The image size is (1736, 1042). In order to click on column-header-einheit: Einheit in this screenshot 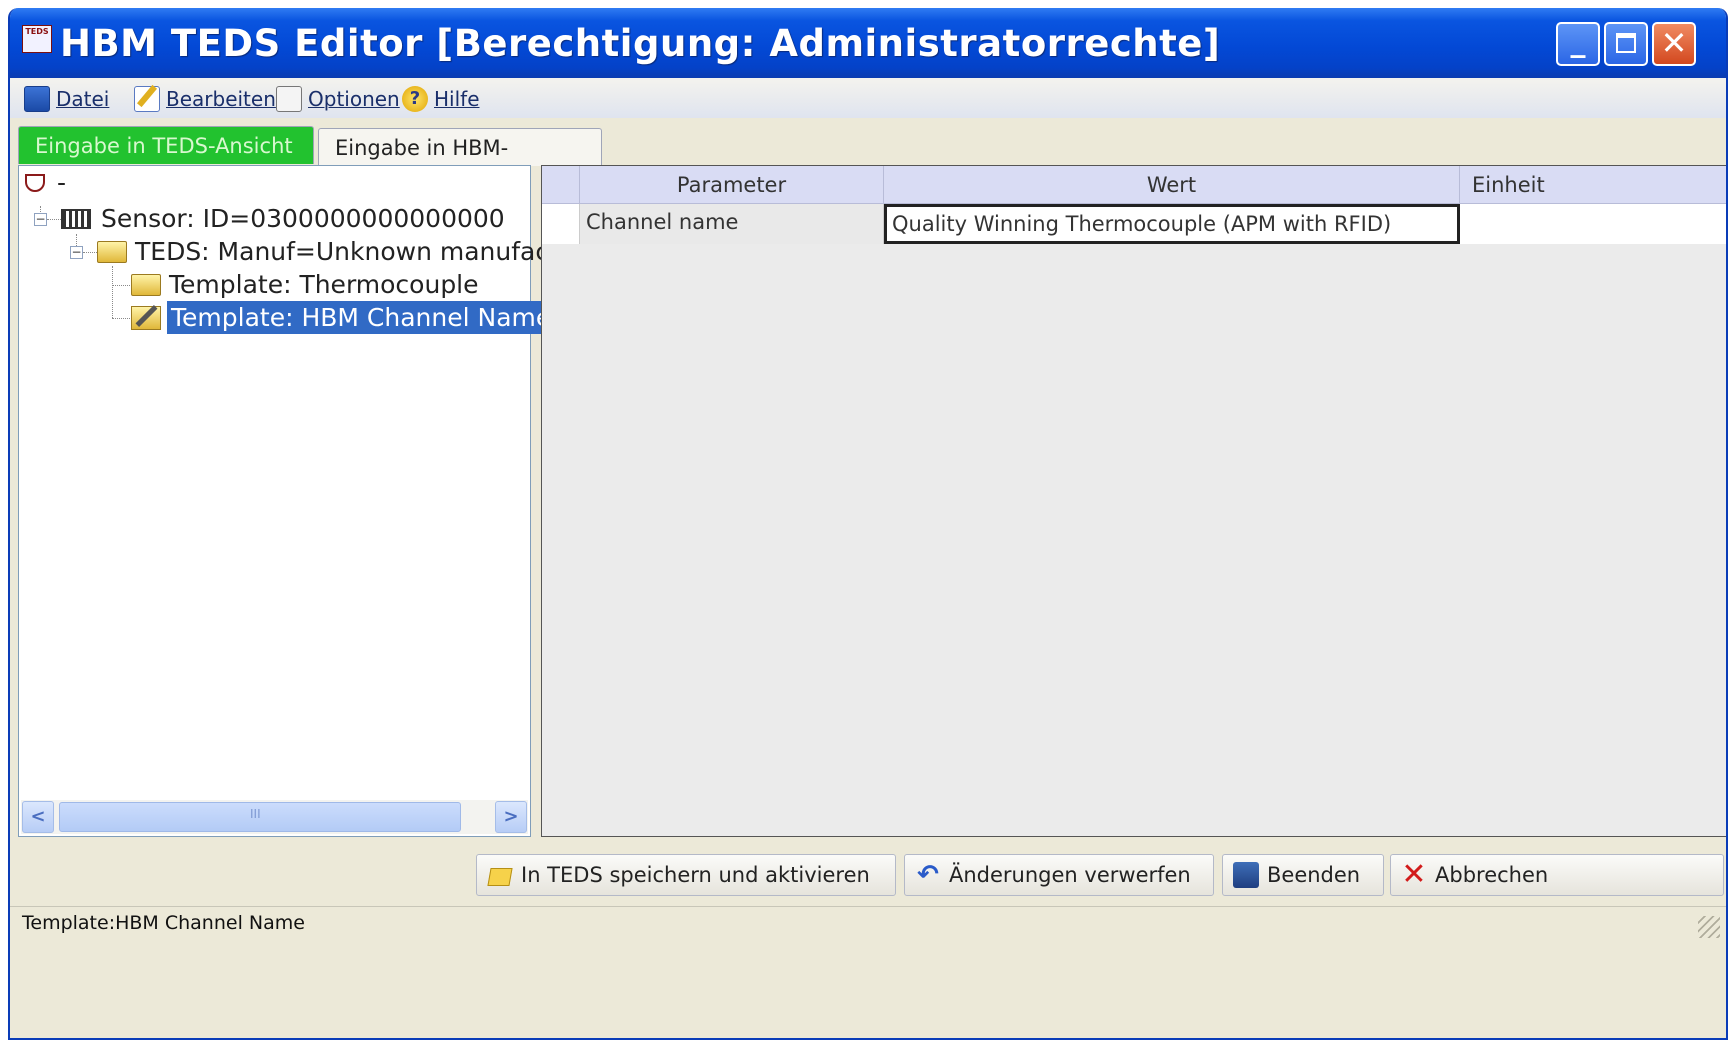, I will do `click(1593, 185)`.